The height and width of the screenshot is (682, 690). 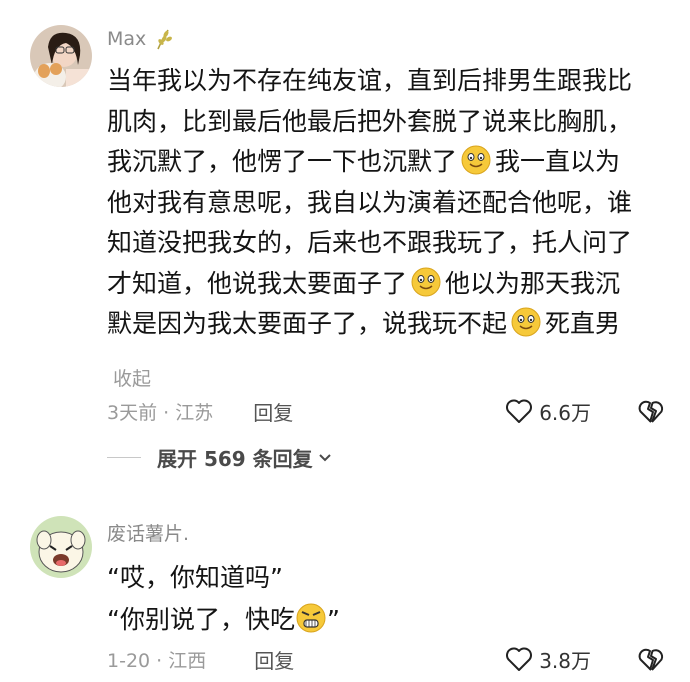 I want to click on username: 废话薯片., so click(x=148, y=532).